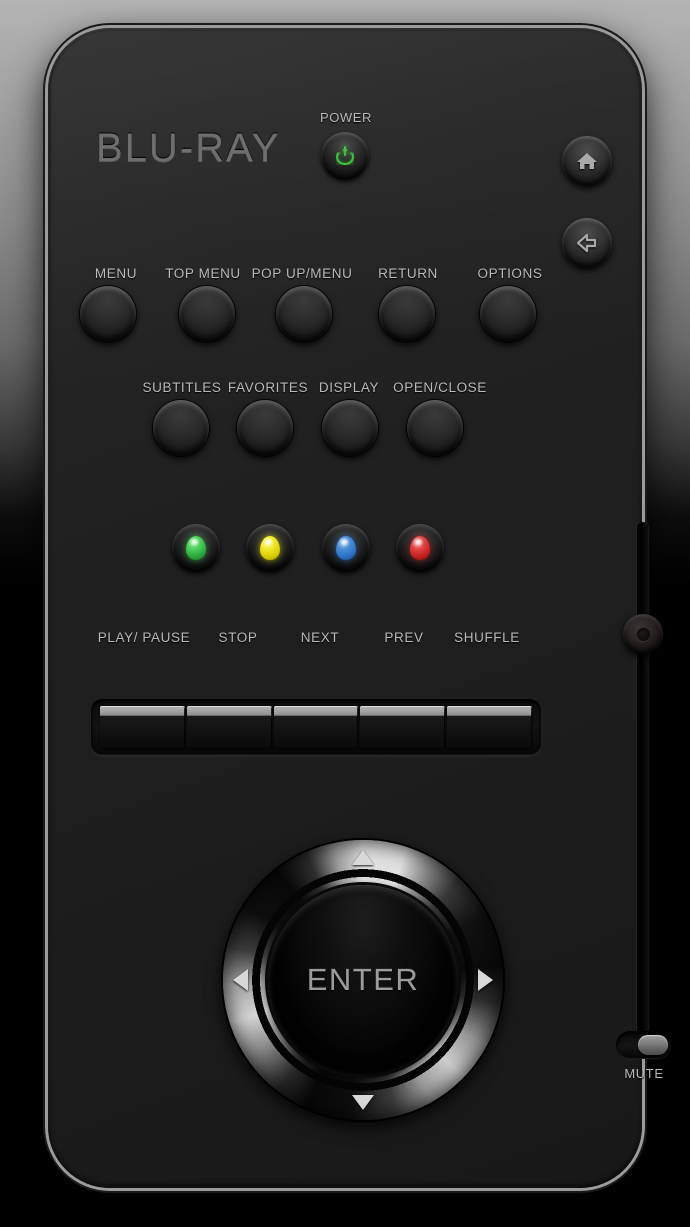 Image resolution: width=690 pixels, height=1227 pixels. Describe the element at coordinates (350, 428) in the screenshot. I see `display-button` at that location.